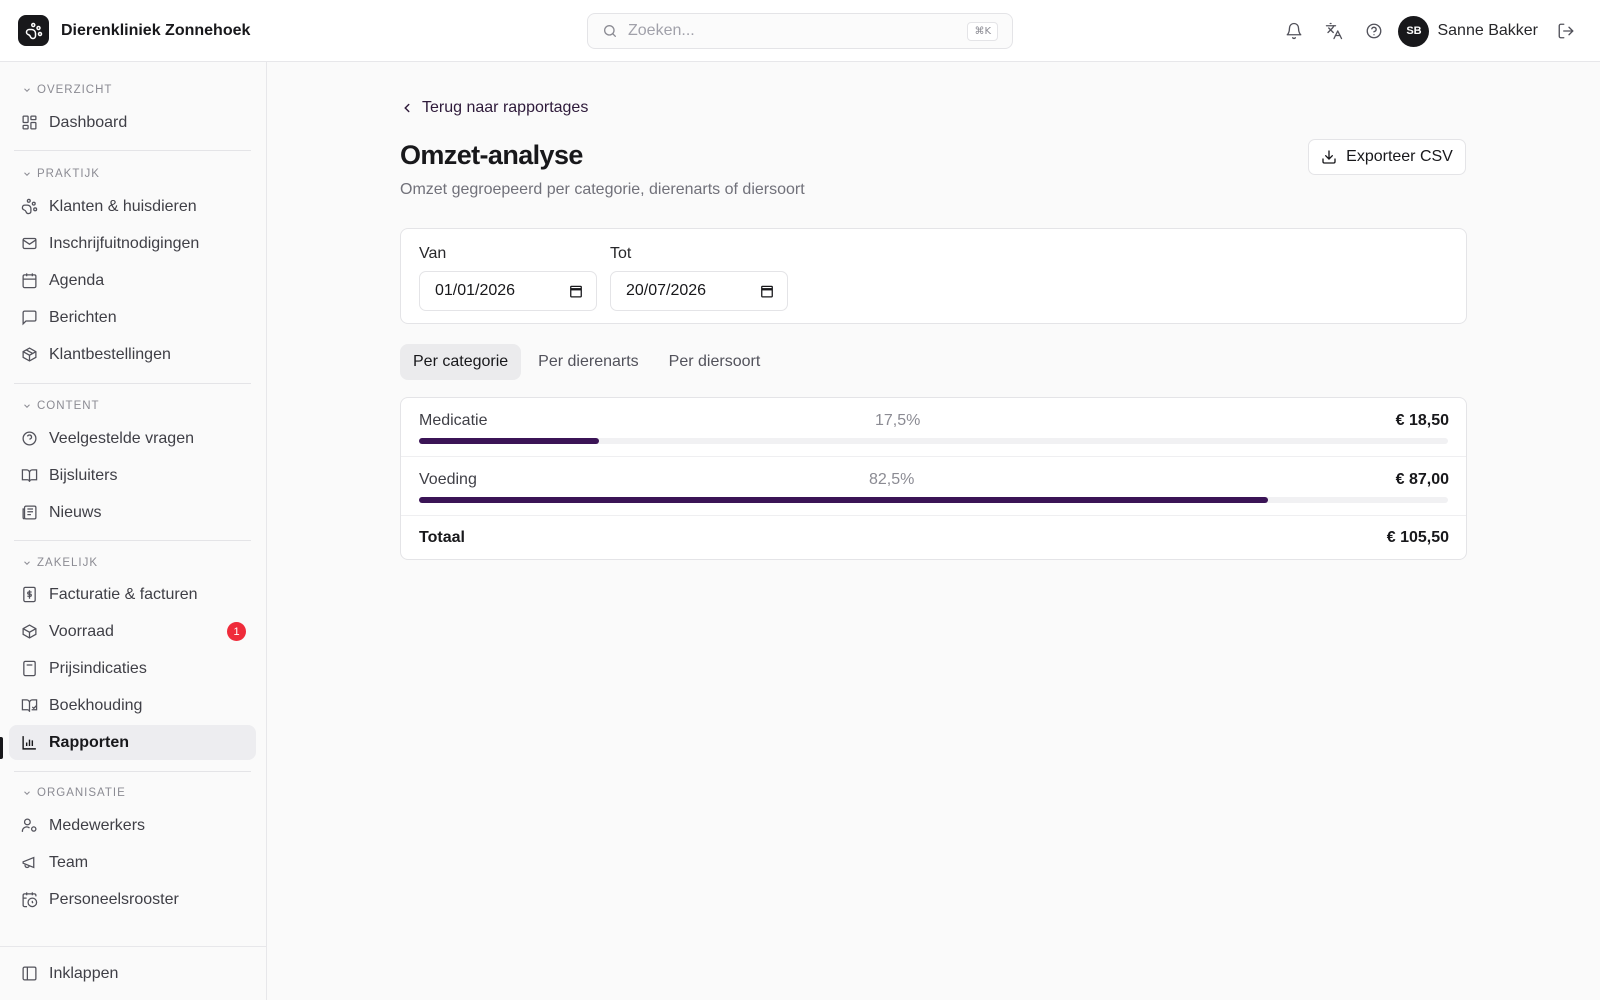 Image resolution: width=1600 pixels, height=1000 pixels. What do you see at coordinates (29, 826) in the screenshot?
I see `user-cog-icon` at bounding box center [29, 826].